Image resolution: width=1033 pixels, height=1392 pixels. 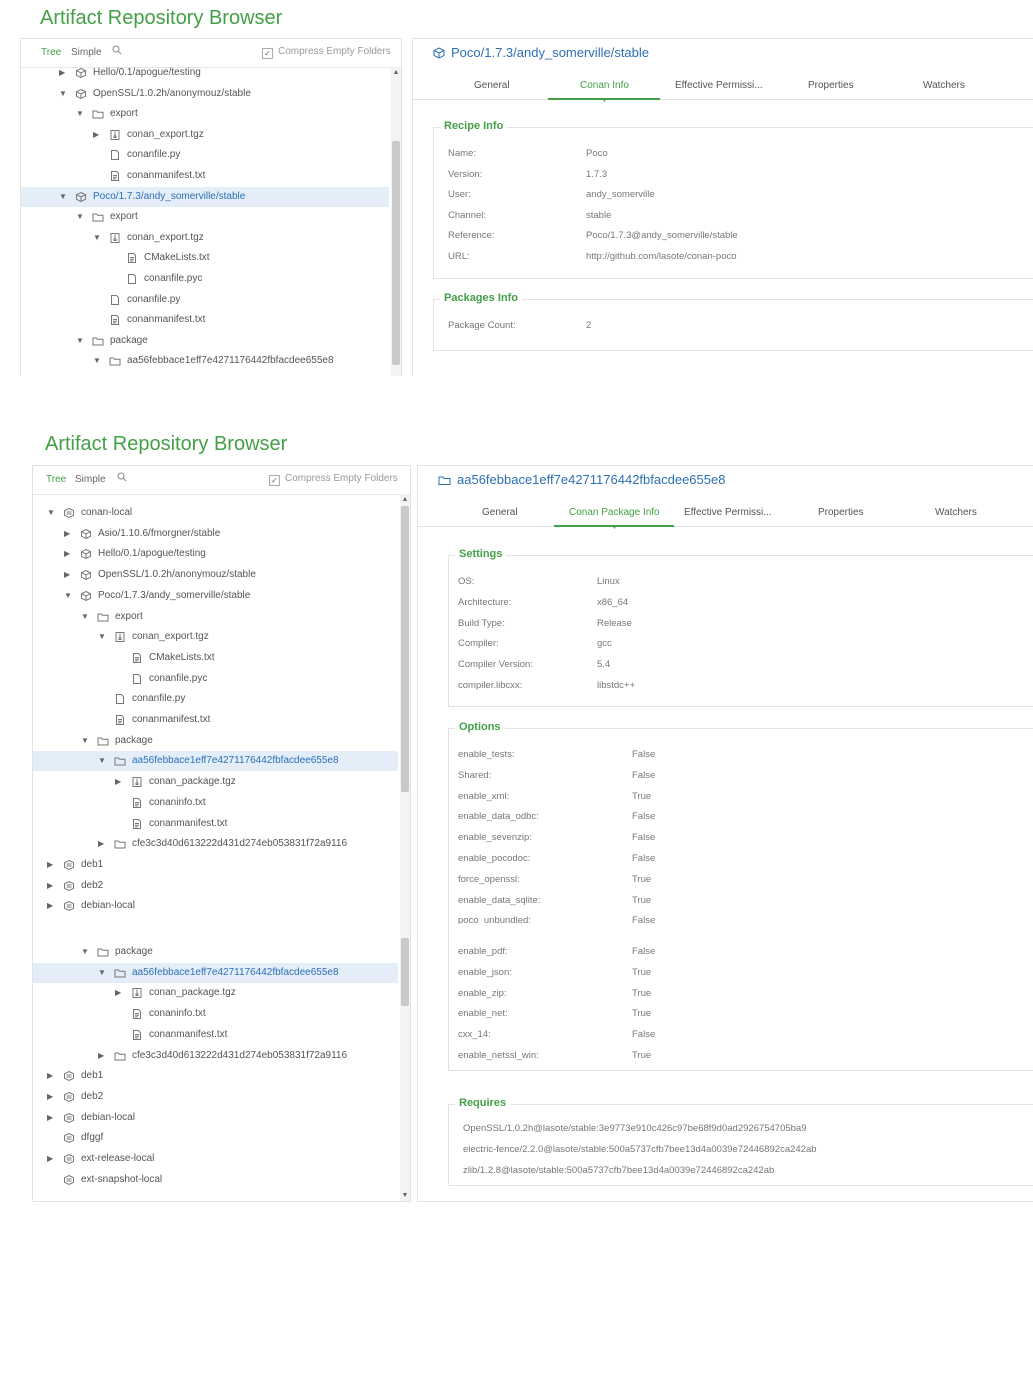 I want to click on tree-node: dfggf, so click(x=215, y=1138).